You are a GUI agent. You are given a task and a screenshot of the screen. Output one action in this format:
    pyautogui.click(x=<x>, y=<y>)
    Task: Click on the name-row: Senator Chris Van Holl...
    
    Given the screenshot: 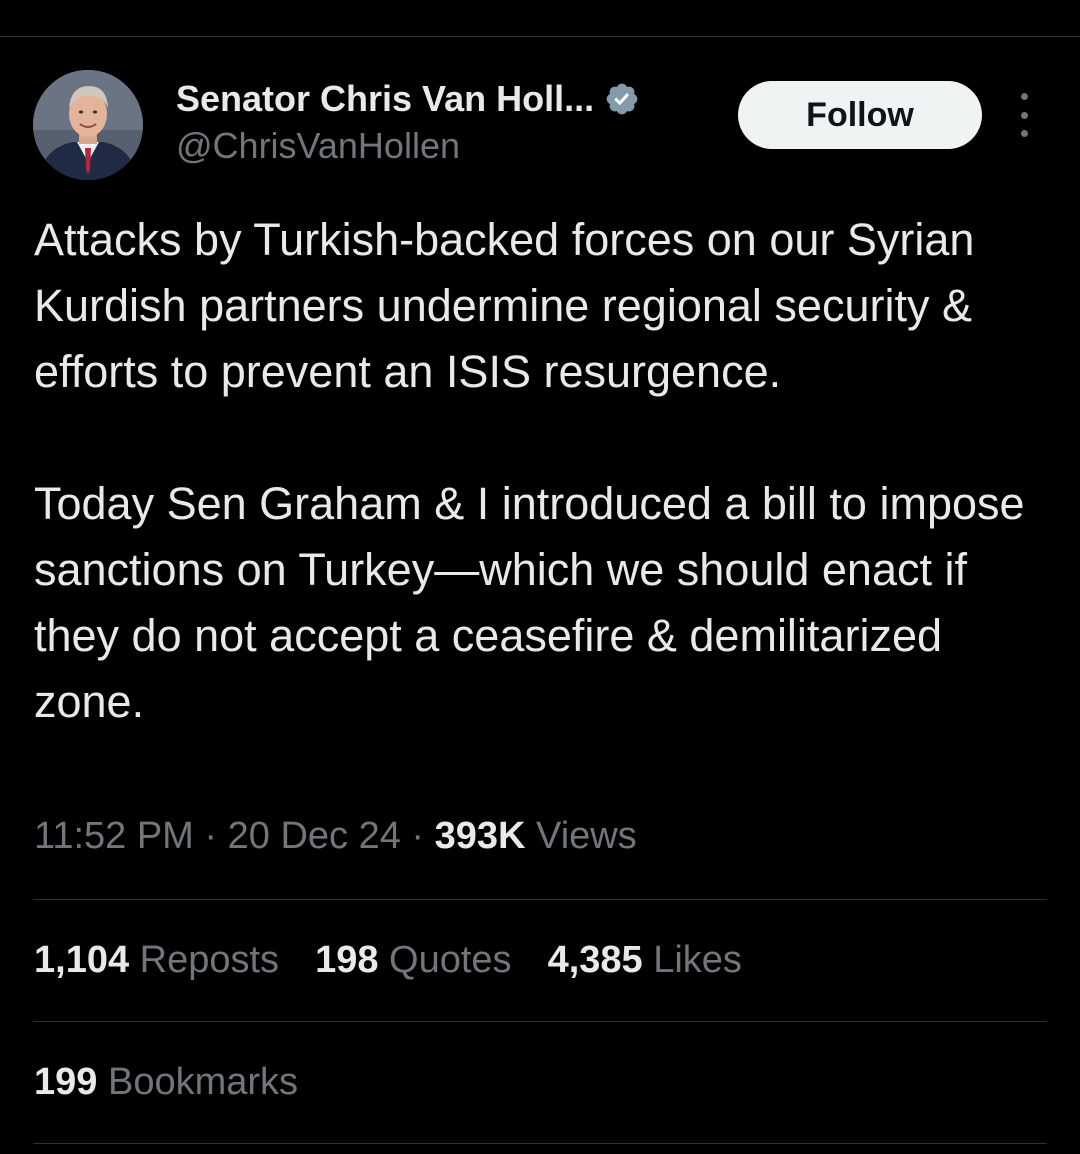 What is the action you would take?
    pyautogui.click(x=408, y=99)
    